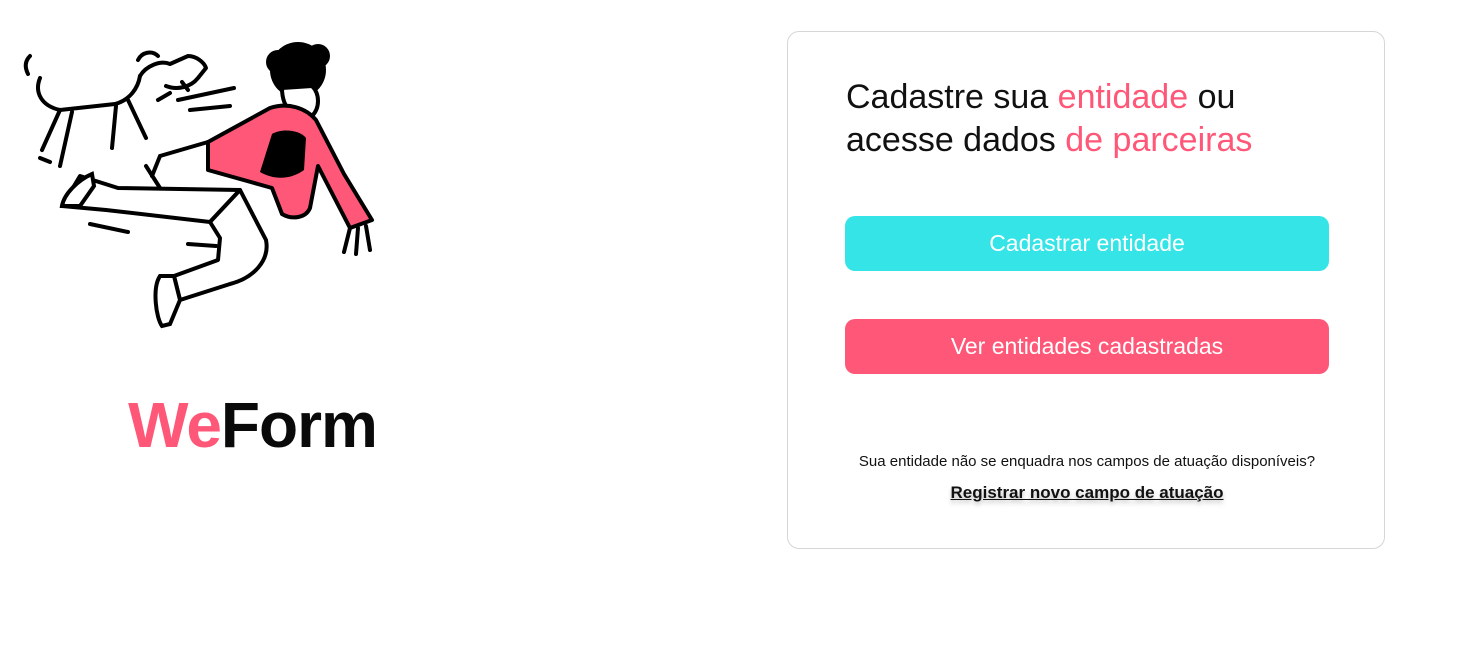 The width and height of the screenshot is (1473, 647). I want to click on register-field-link: Registrar novo campo de atuação, so click(1087, 493).